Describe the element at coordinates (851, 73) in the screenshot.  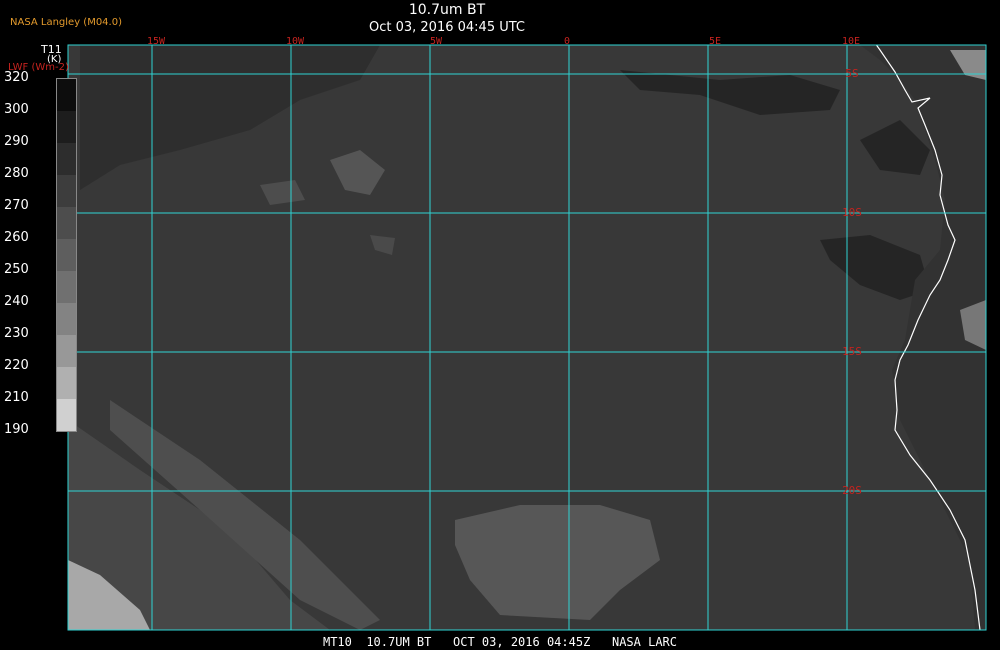
I see `lat-label: 5S` at that location.